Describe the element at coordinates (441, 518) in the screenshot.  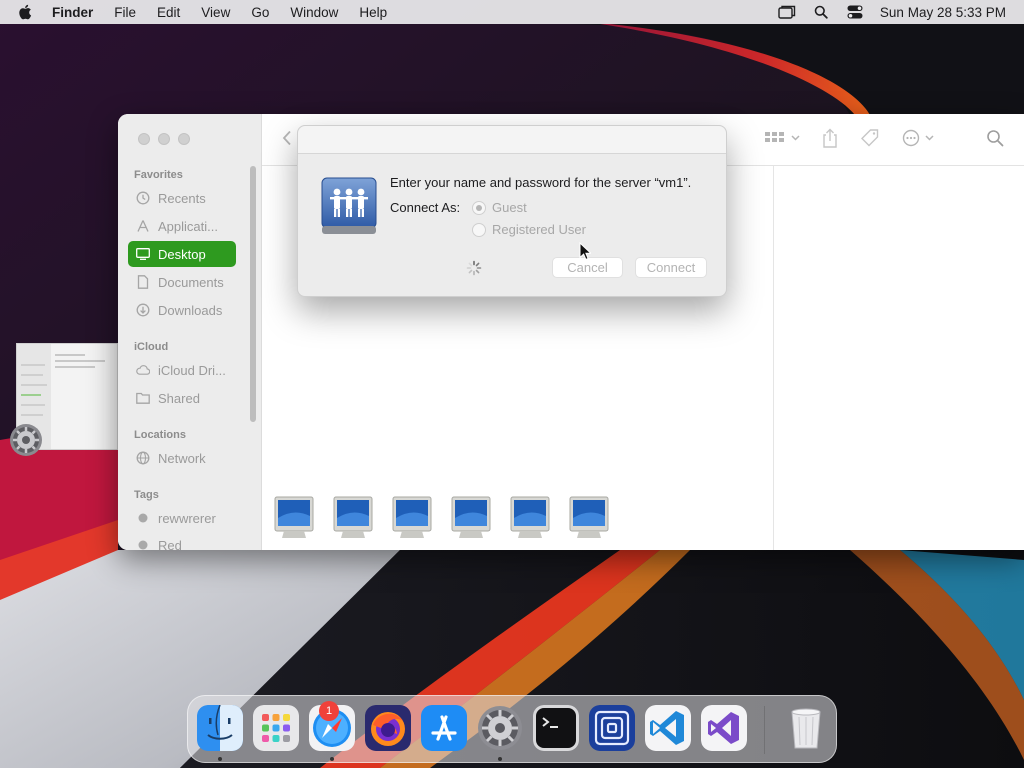
I see `file-list` at that location.